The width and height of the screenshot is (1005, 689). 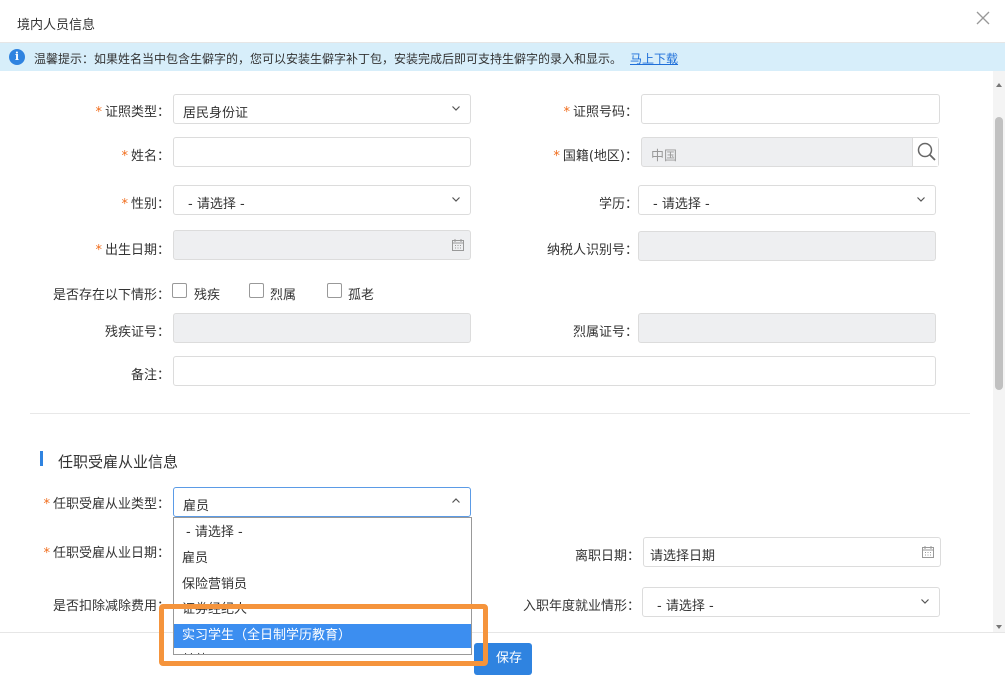 I want to click on chevron-up-icon, so click(x=456, y=500).